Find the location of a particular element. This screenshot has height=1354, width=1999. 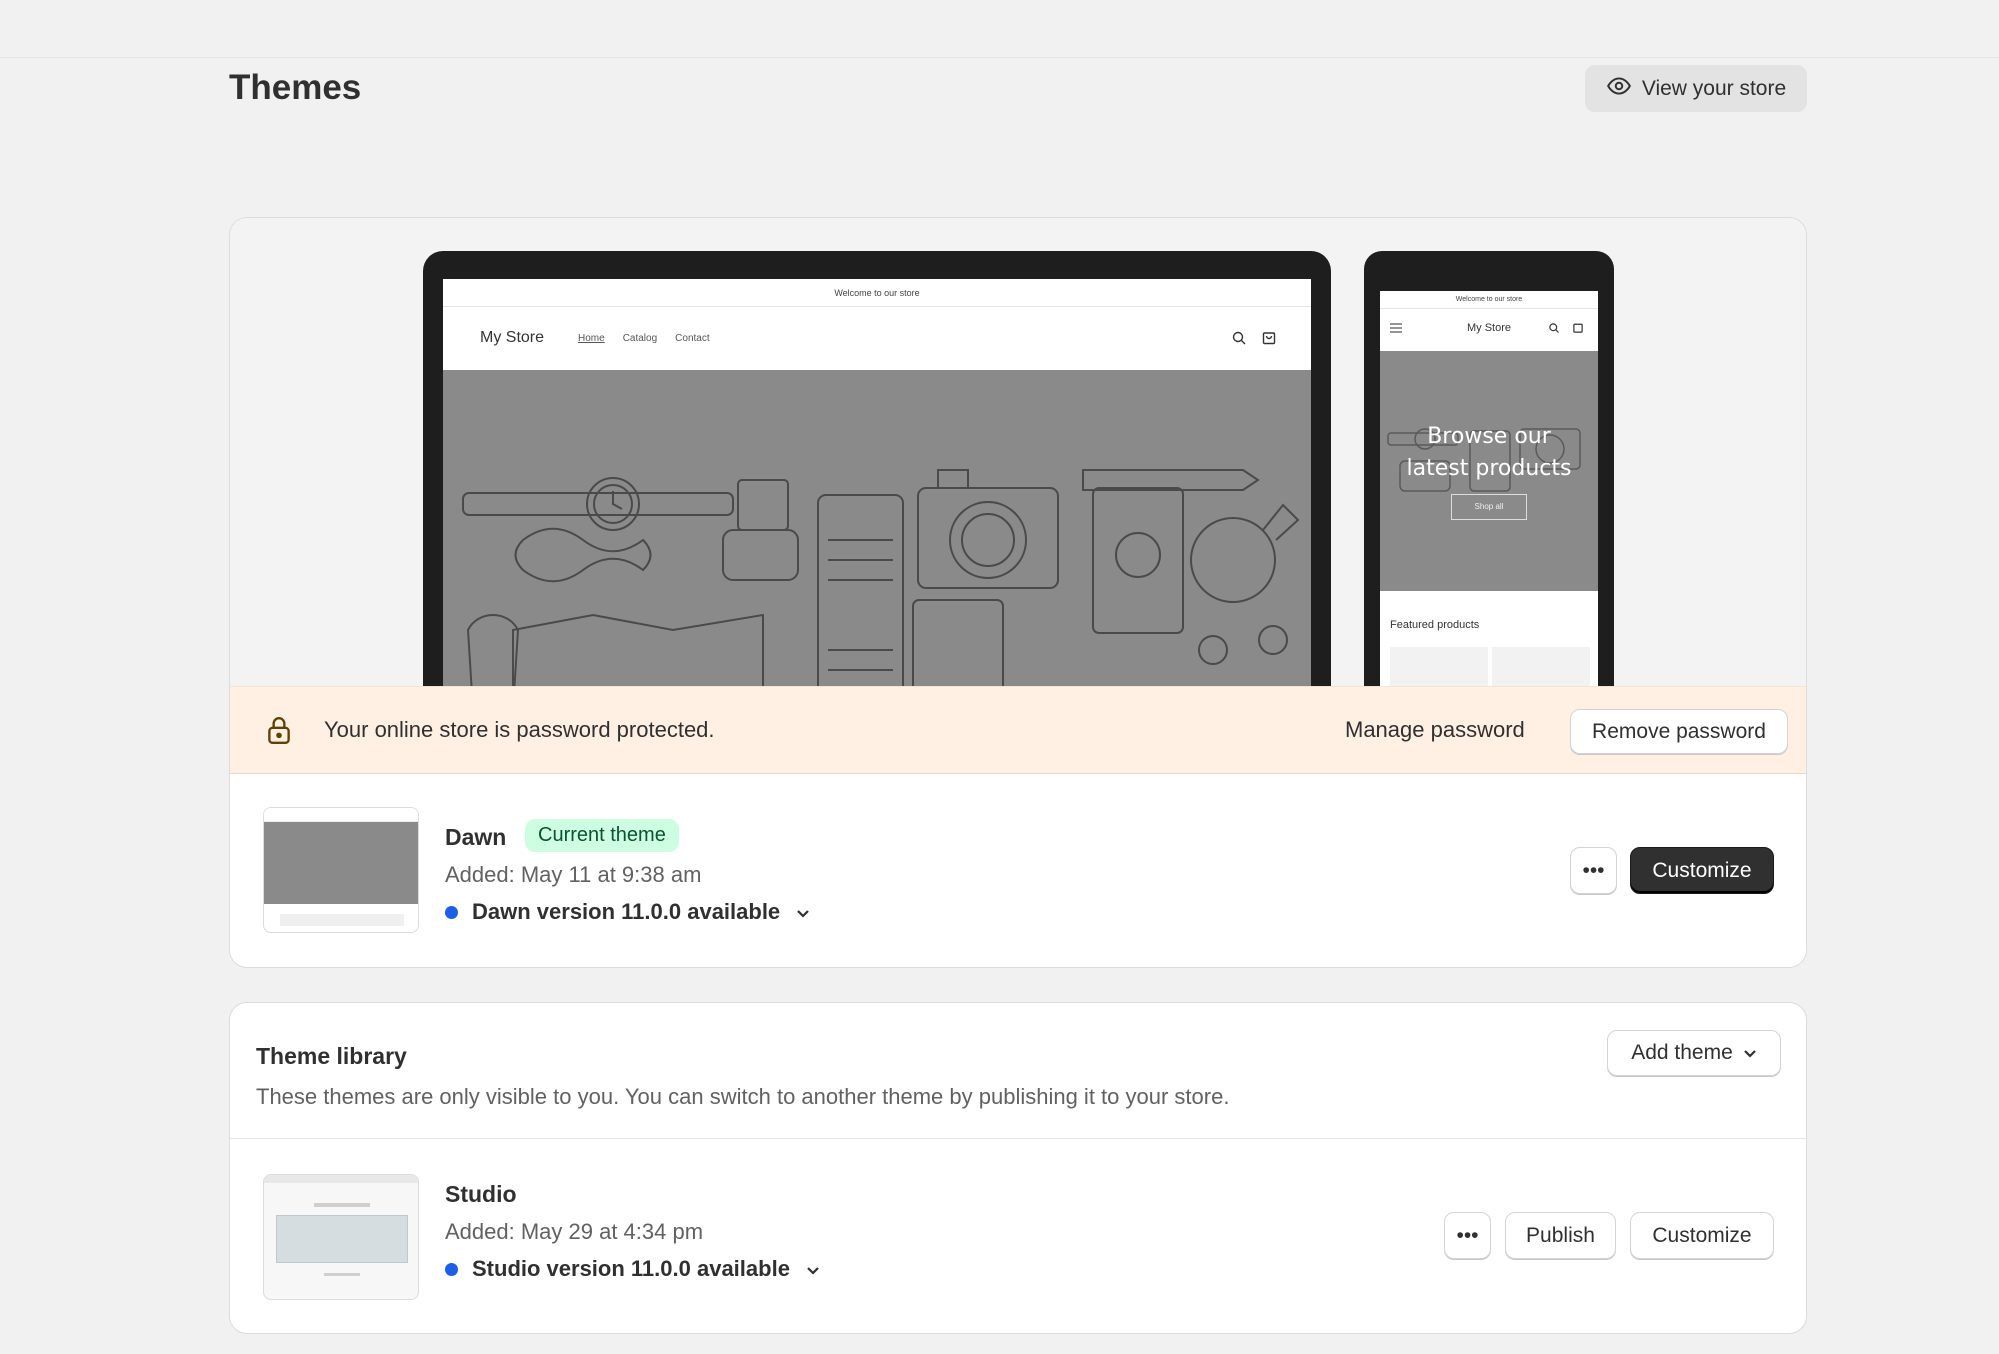

manage-password-link: Manage password is located at coordinates (1435, 730).